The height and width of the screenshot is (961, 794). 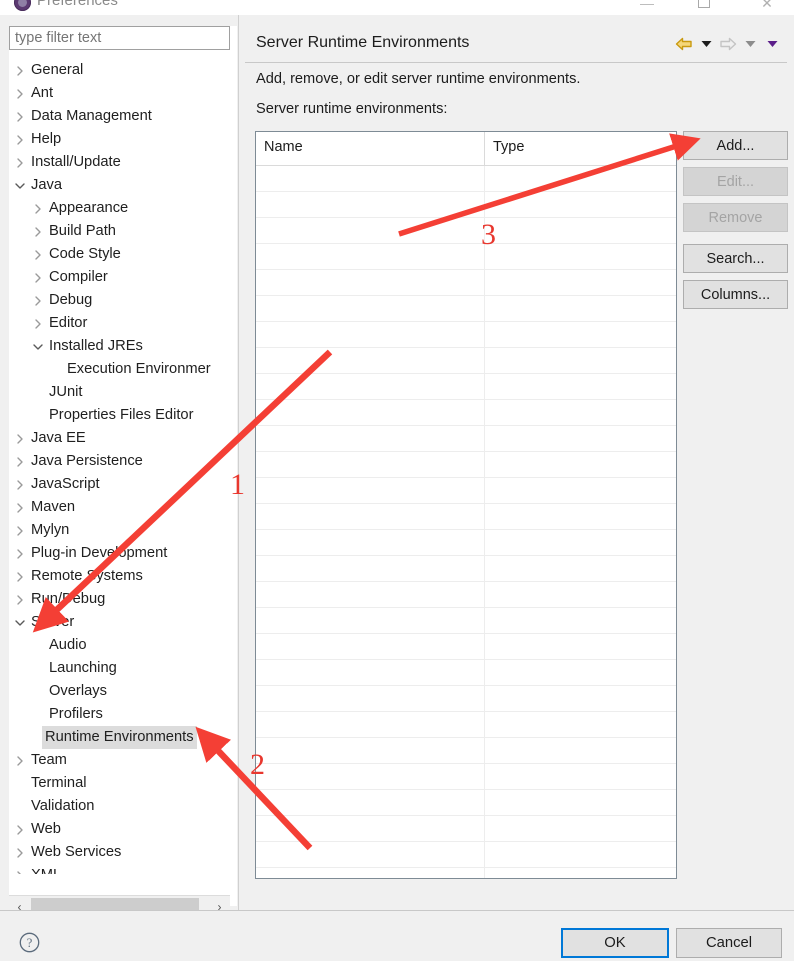 I want to click on close-button: ✕, so click(x=767, y=7).